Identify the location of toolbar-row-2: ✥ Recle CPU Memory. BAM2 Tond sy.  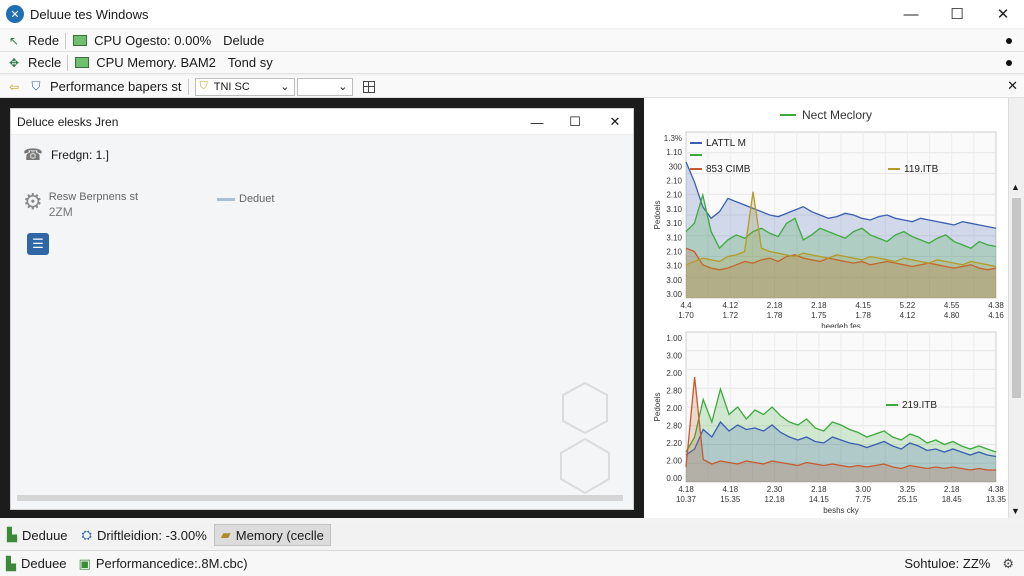
(512, 63).